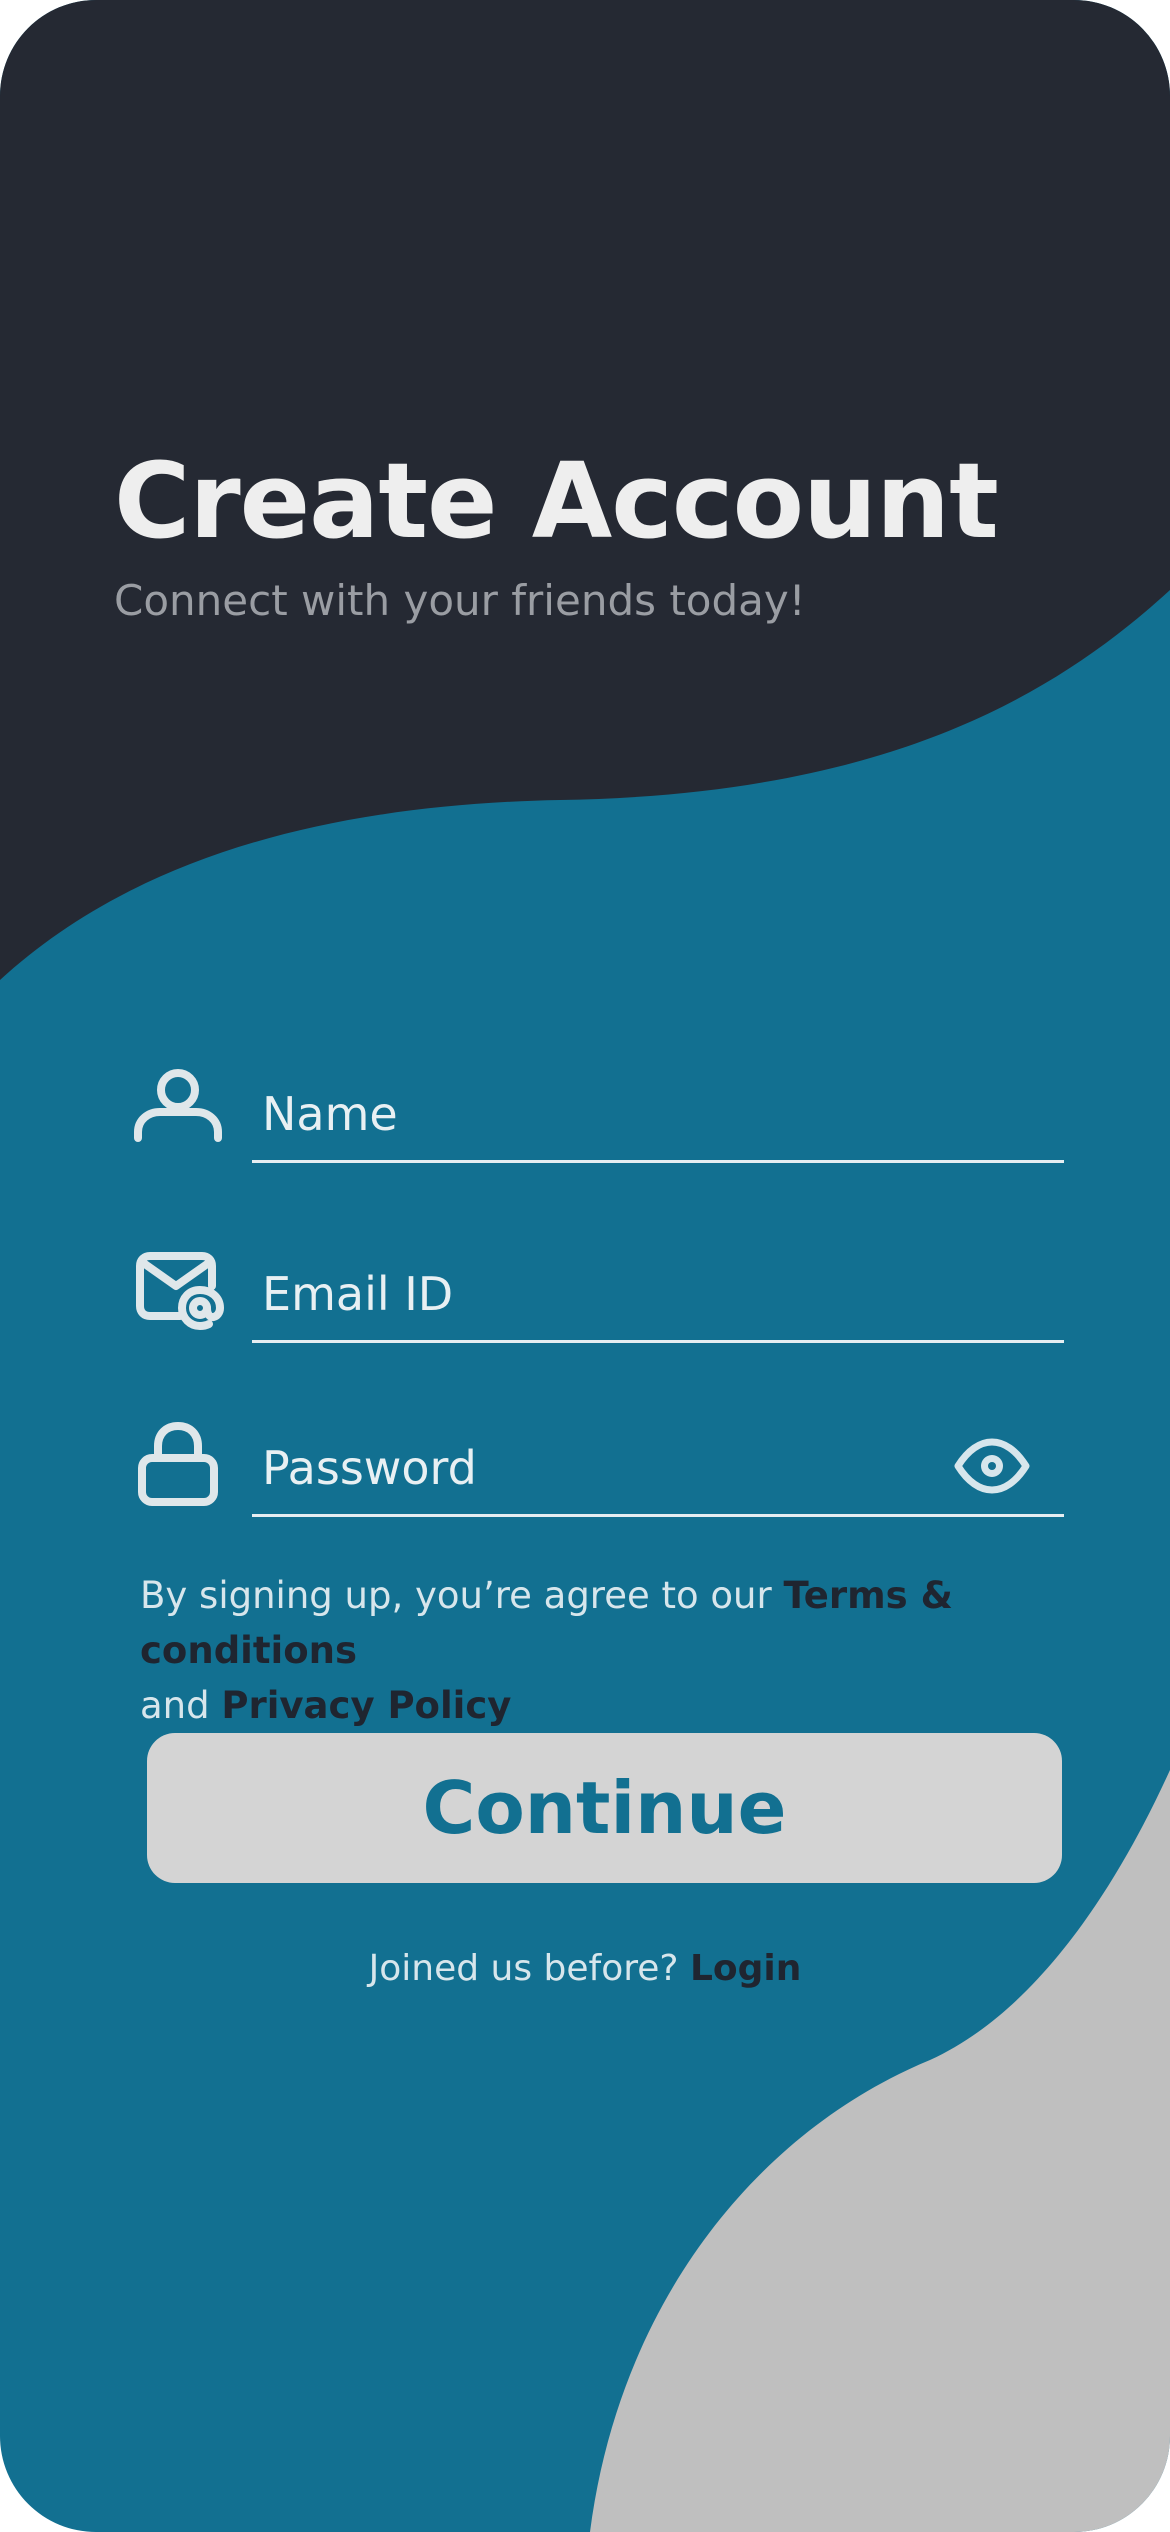 Image resolution: width=1170 pixels, height=2532 pixels. What do you see at coordinates (178, 1464) in the screenshot?
I see `lock-icon` at bounding box center [178, 1464].